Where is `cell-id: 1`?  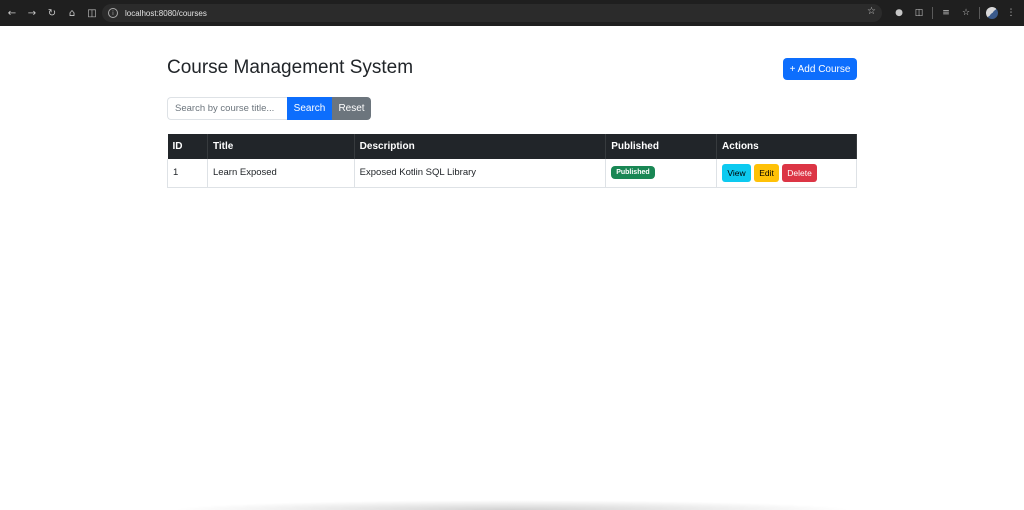
cell-id: 1 is located at coordinates (187, 173).